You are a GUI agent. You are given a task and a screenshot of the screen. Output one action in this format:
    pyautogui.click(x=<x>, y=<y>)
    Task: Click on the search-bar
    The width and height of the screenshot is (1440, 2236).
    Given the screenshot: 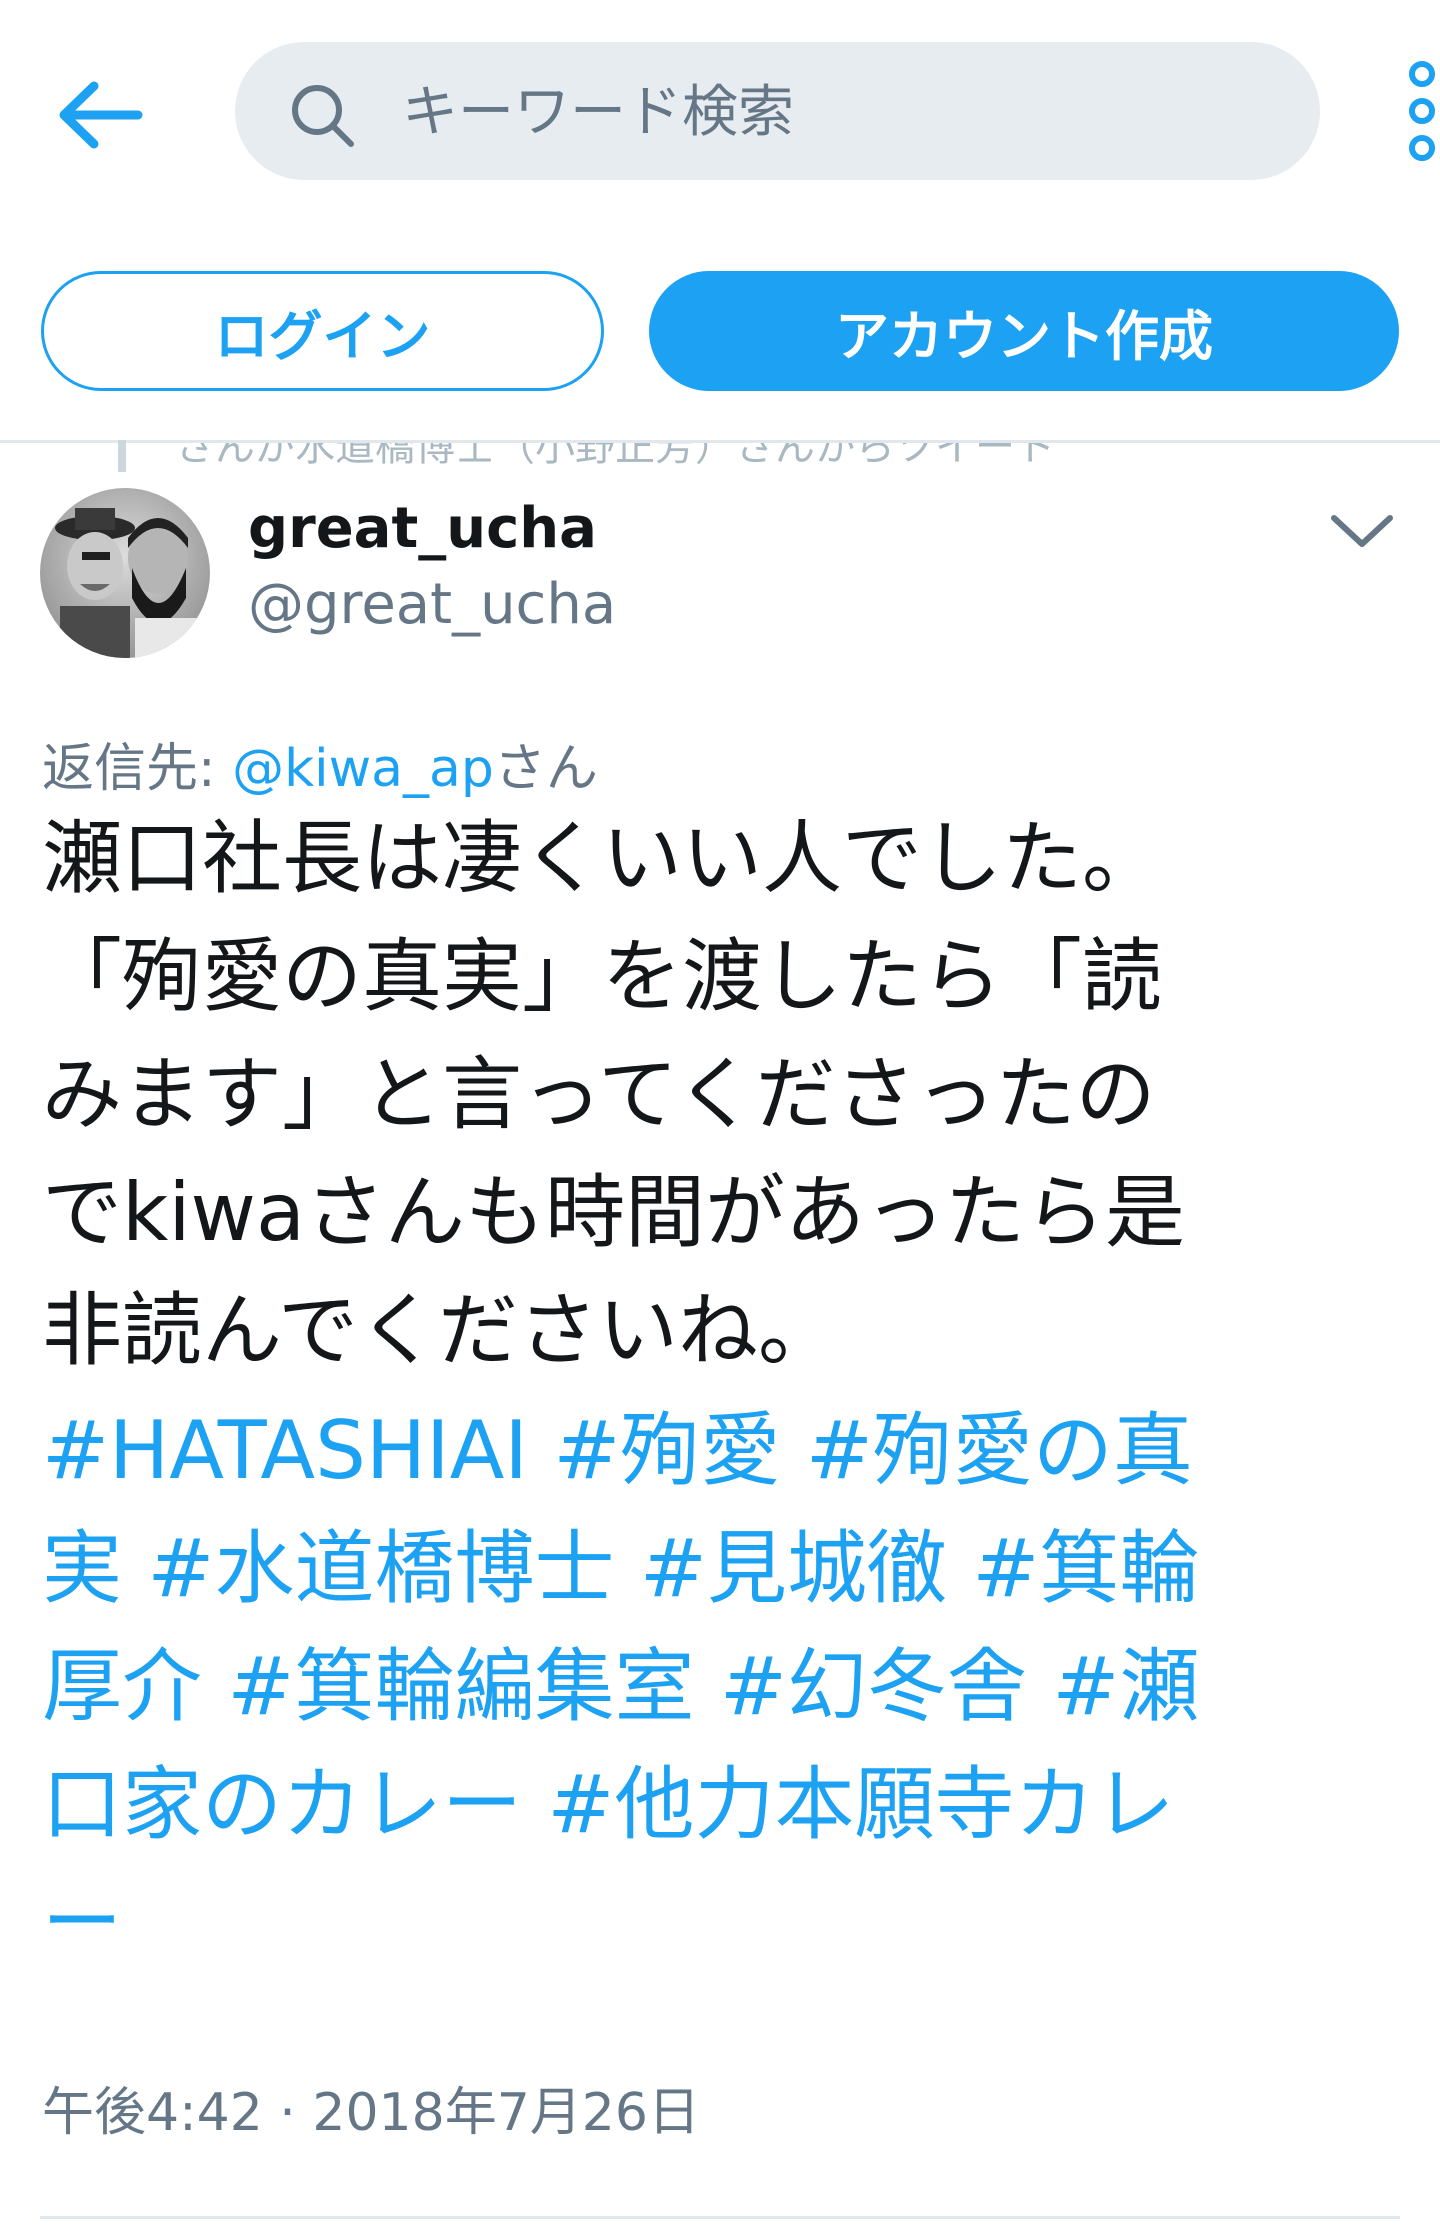 What is the action you would take?
    pyautogui.click(x=777, y=112)
    